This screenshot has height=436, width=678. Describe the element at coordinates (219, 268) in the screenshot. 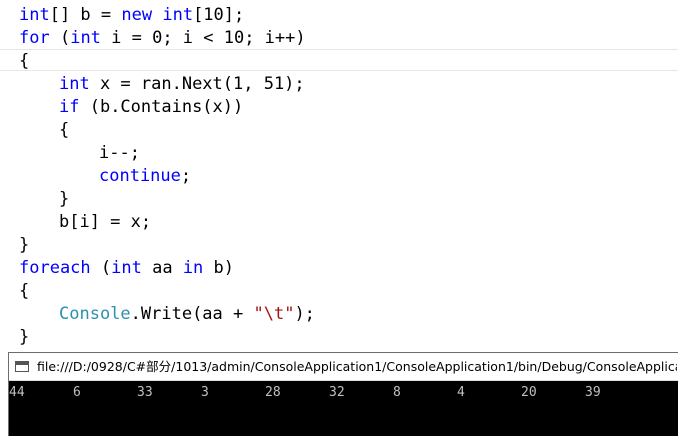

I see `code-text: b)` at that location.